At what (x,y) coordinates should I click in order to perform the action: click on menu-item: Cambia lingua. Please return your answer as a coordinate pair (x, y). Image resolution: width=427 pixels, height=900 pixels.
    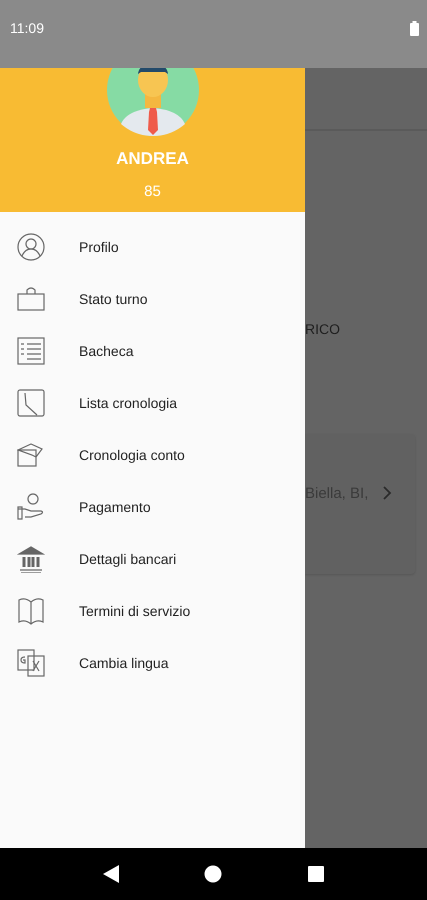
    Looking at the image, I should click on (152, 663).